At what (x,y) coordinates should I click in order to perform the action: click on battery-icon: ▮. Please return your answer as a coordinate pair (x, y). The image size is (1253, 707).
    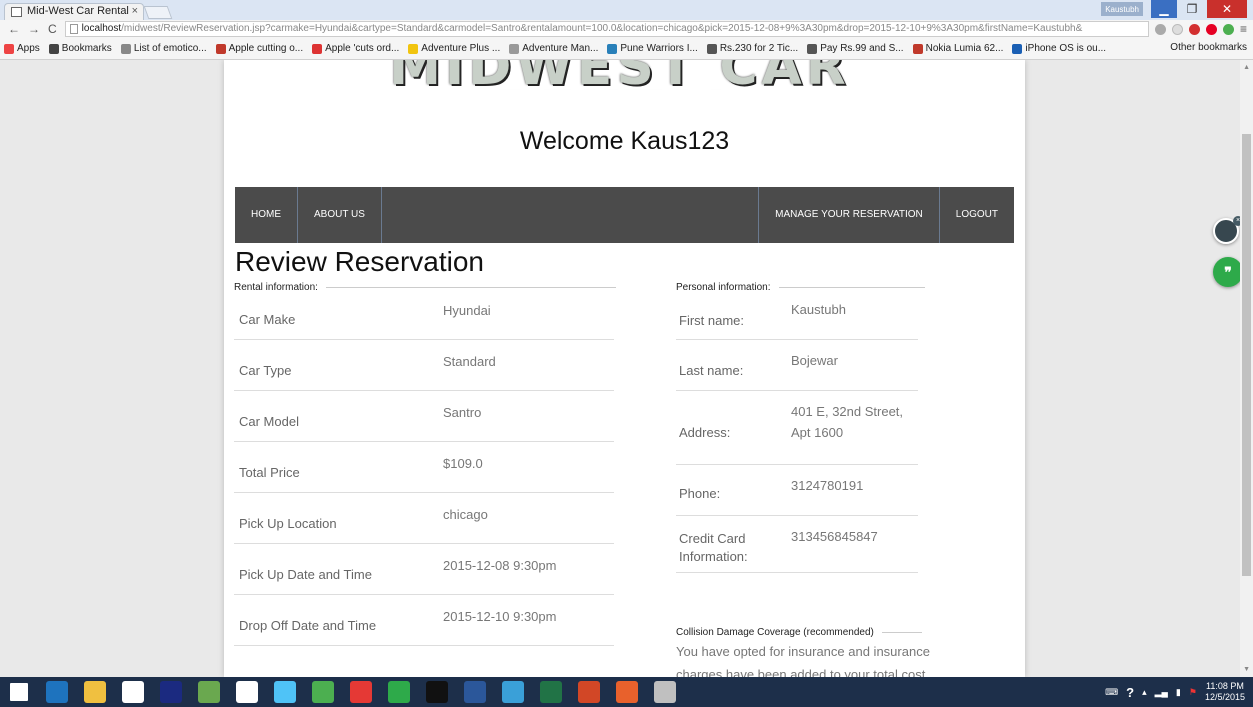
    Looking at the image, I should click on (1178, 692).